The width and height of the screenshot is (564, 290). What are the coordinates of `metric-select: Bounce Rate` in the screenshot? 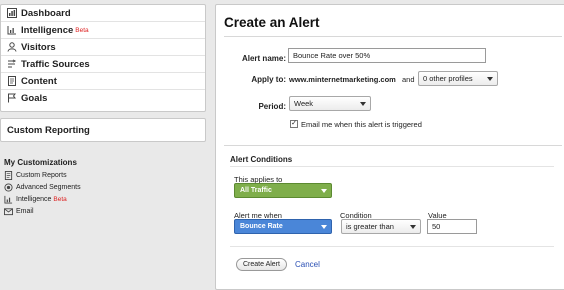 It's located at (283, 226).